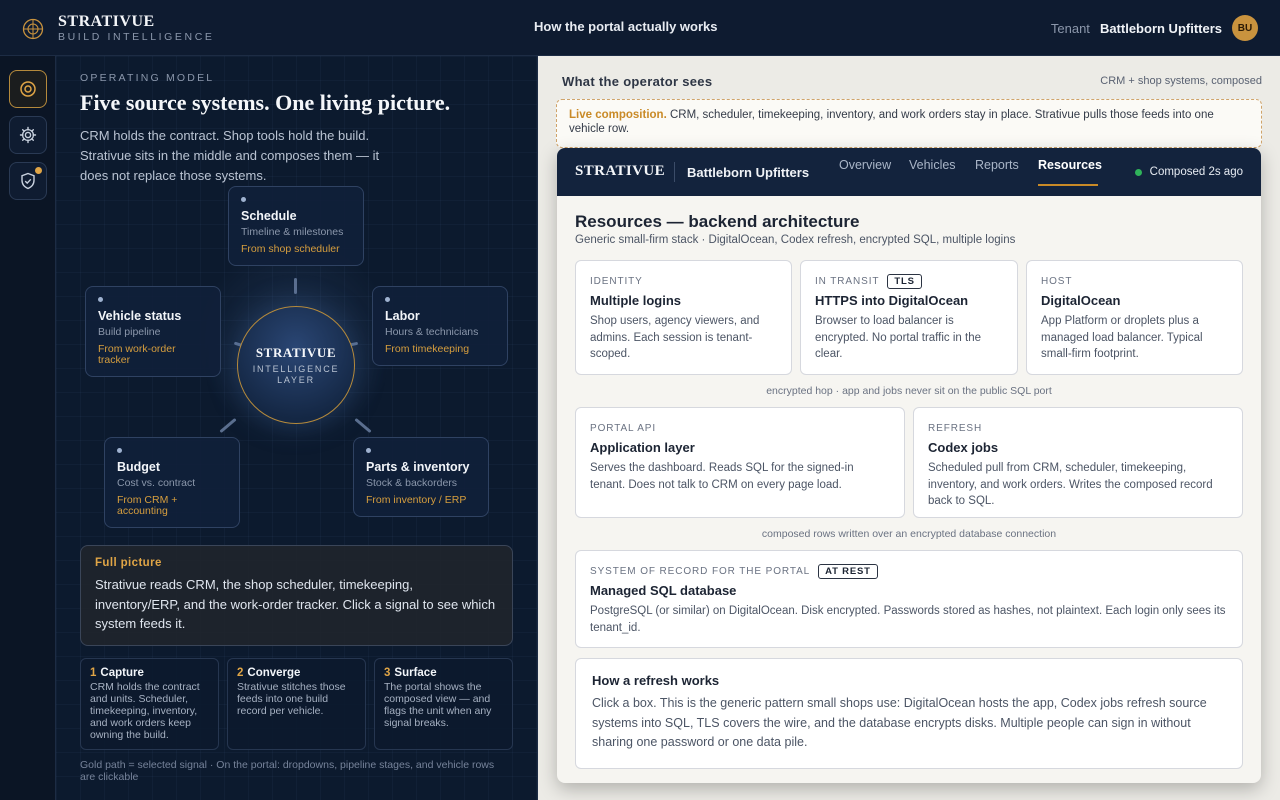 The image size is (1280, 800). I want to click on tab-resources: Resources, so click(1070, 165).